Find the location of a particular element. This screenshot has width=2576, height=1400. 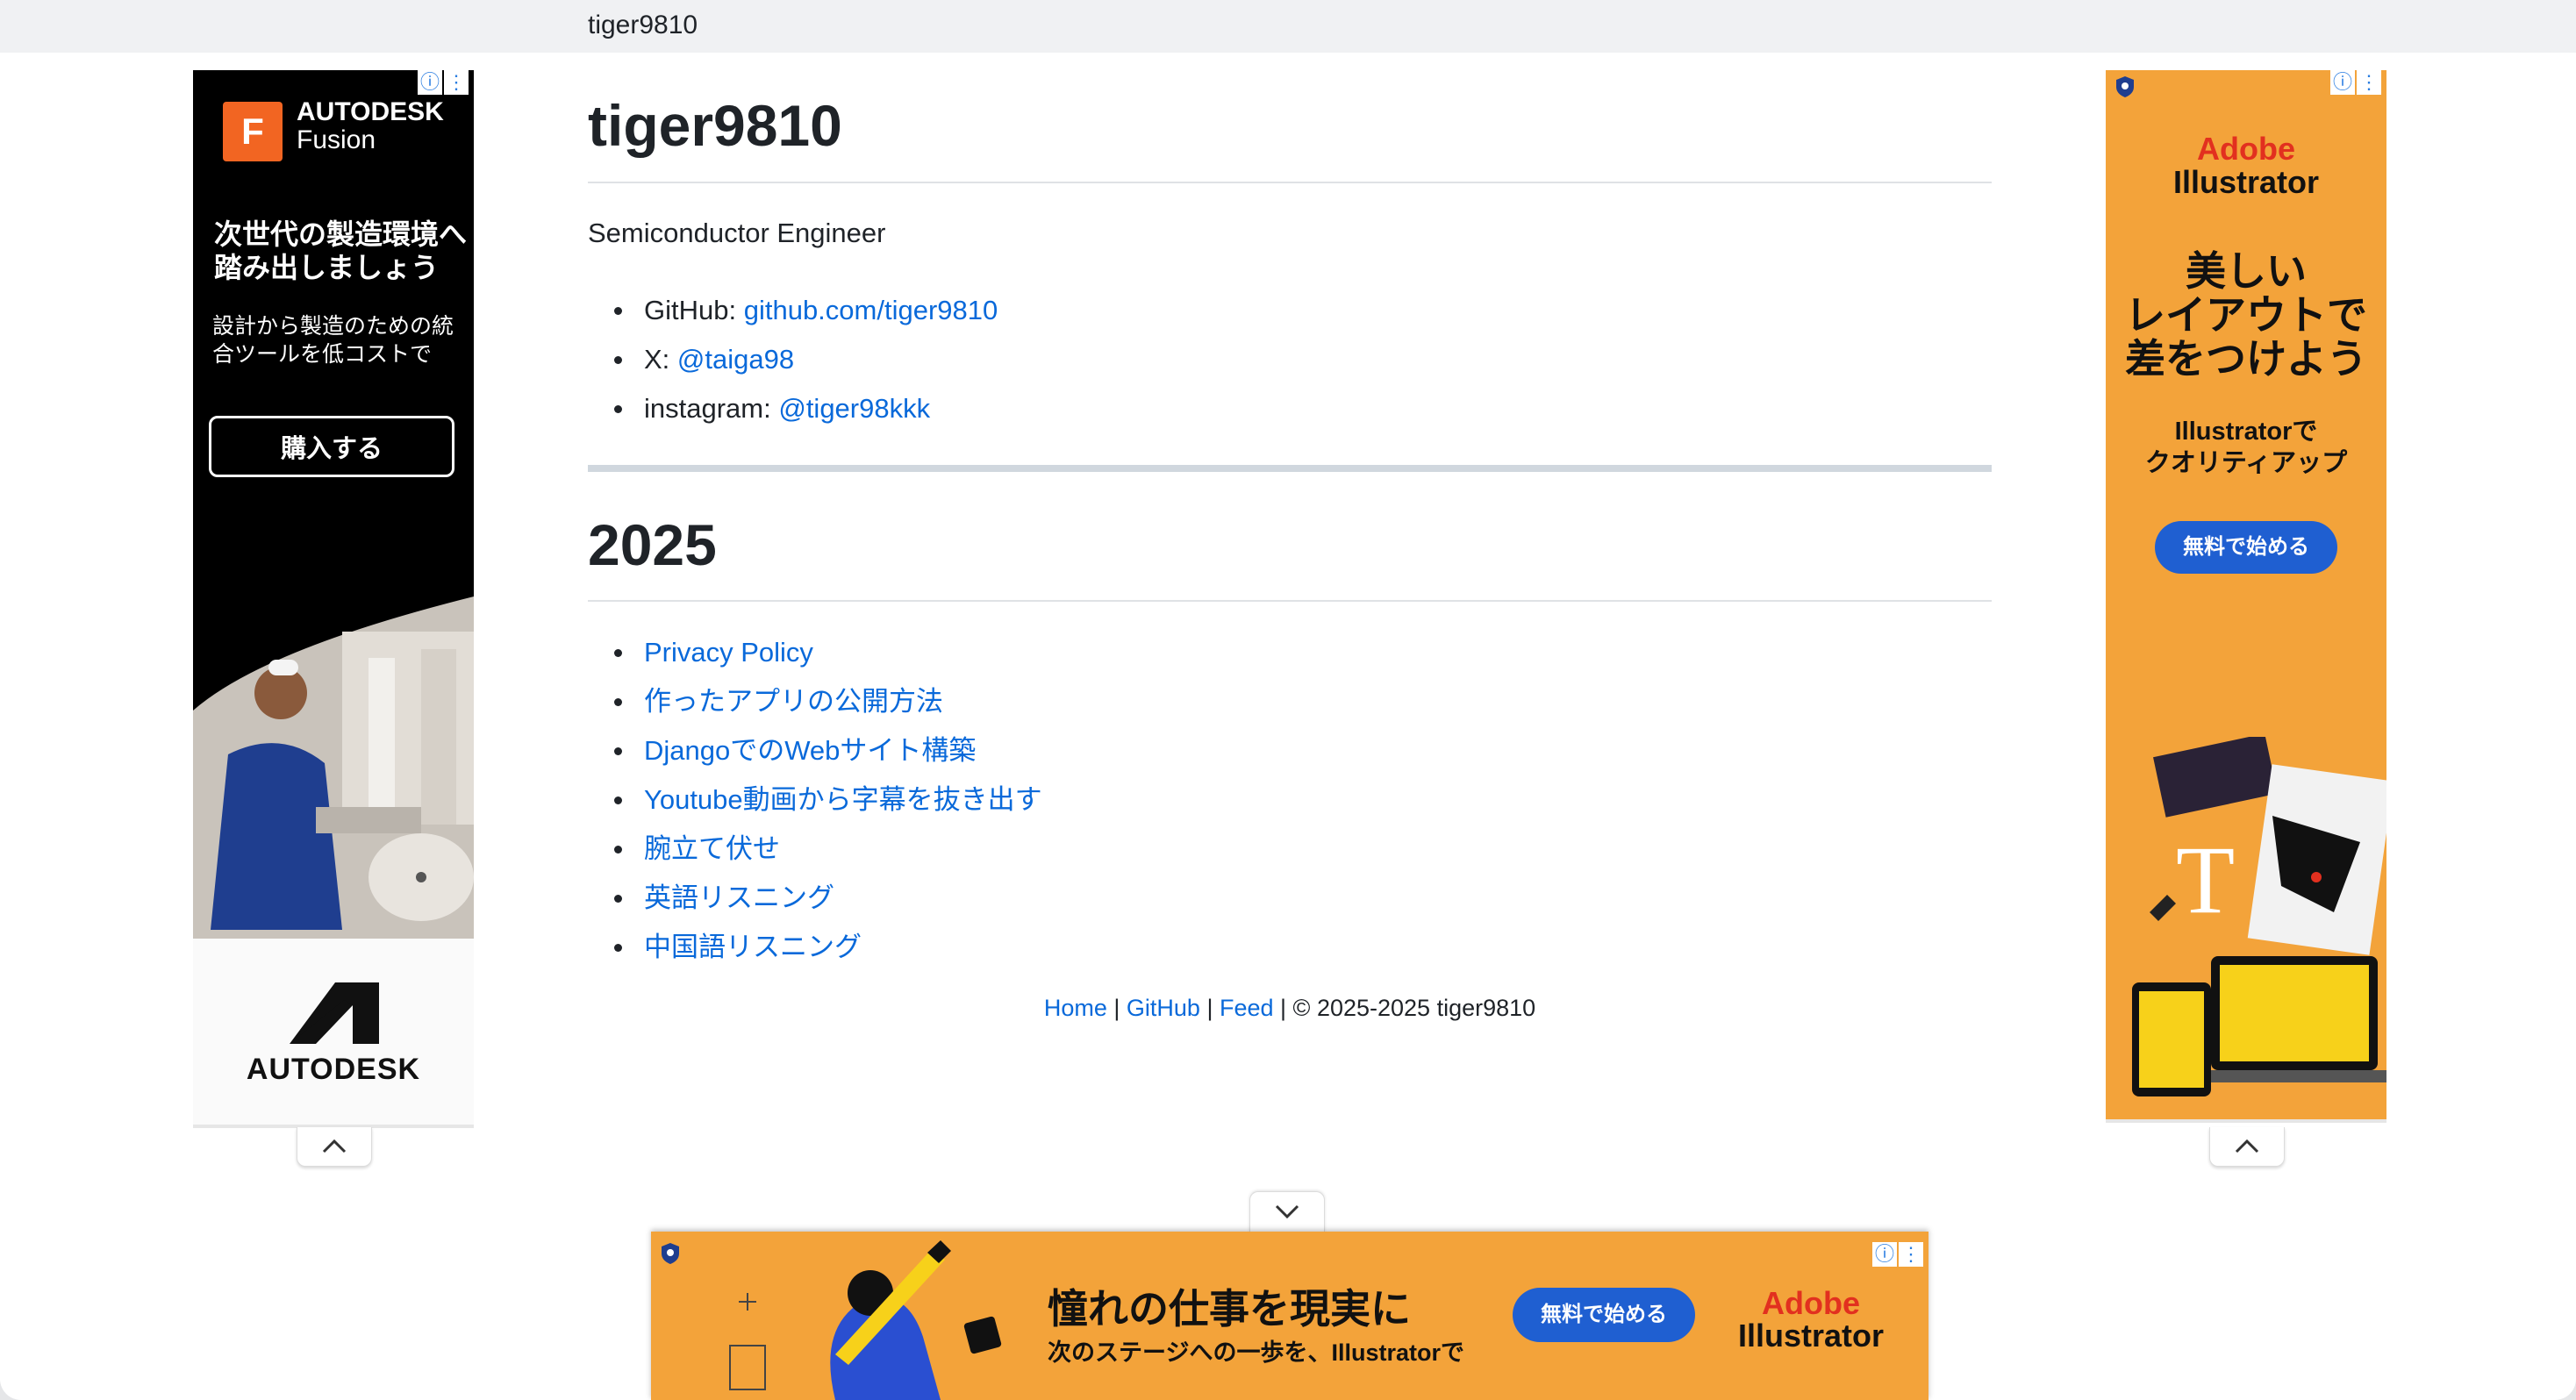

list-item: Youtube動画から字幕を抜き出す is located at coordinates (828, 800).